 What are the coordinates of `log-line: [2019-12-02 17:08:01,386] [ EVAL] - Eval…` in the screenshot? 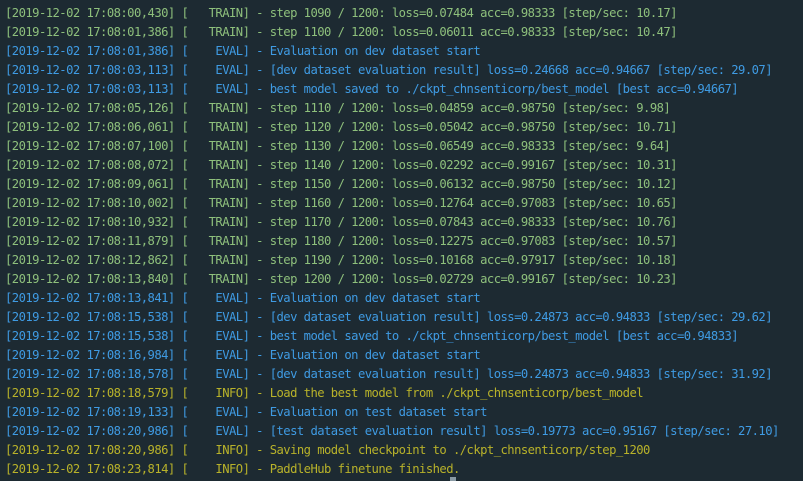 It's located at (243, 51).